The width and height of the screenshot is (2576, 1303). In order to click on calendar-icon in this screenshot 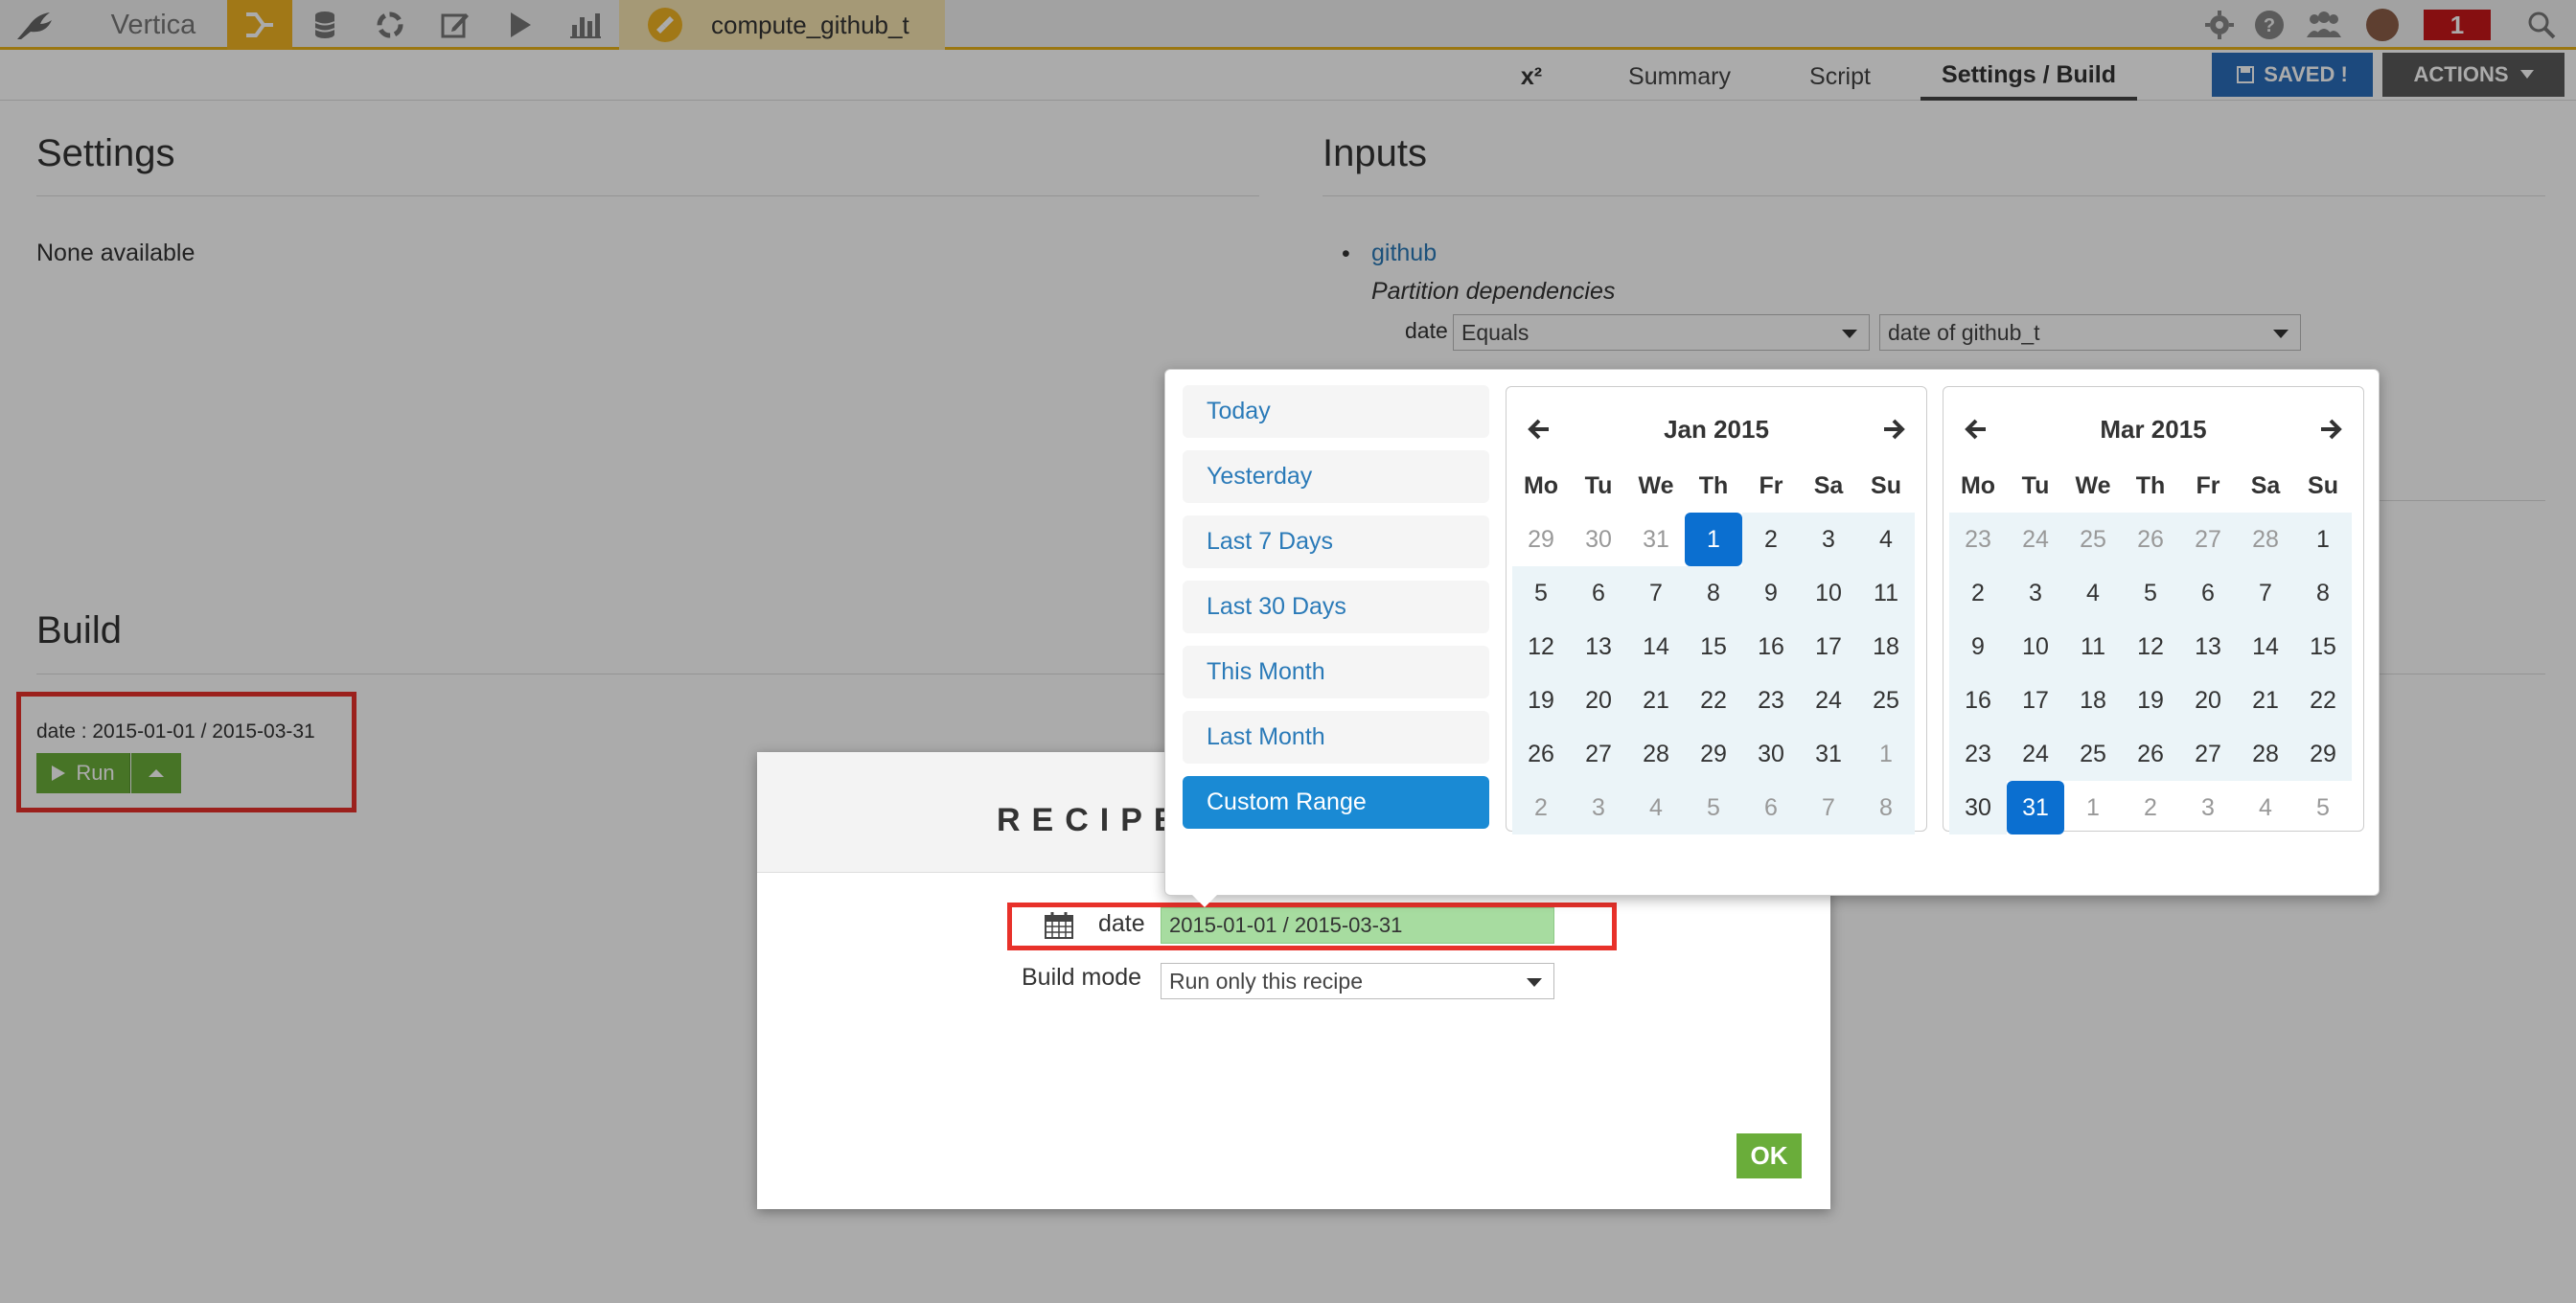, I will do `click(1059, 928)`.